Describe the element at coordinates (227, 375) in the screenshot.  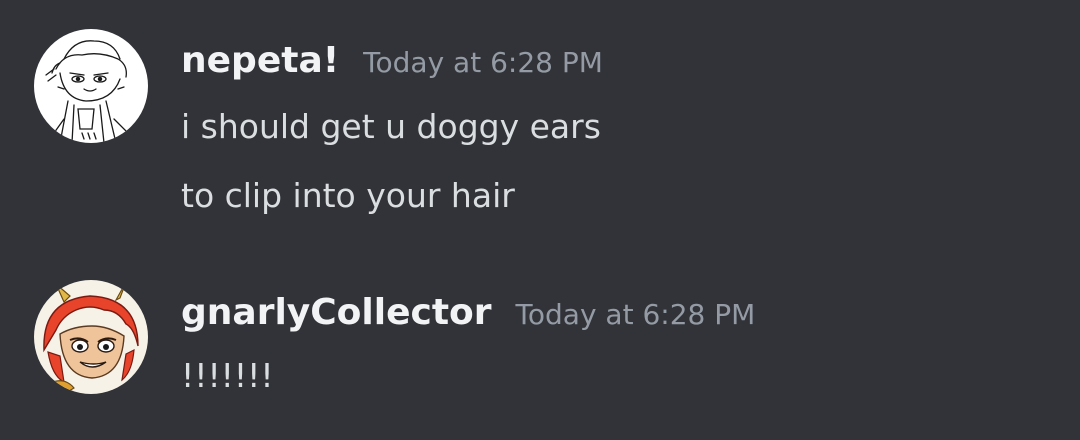
I see `message-text: !!!!!!!` at that location.